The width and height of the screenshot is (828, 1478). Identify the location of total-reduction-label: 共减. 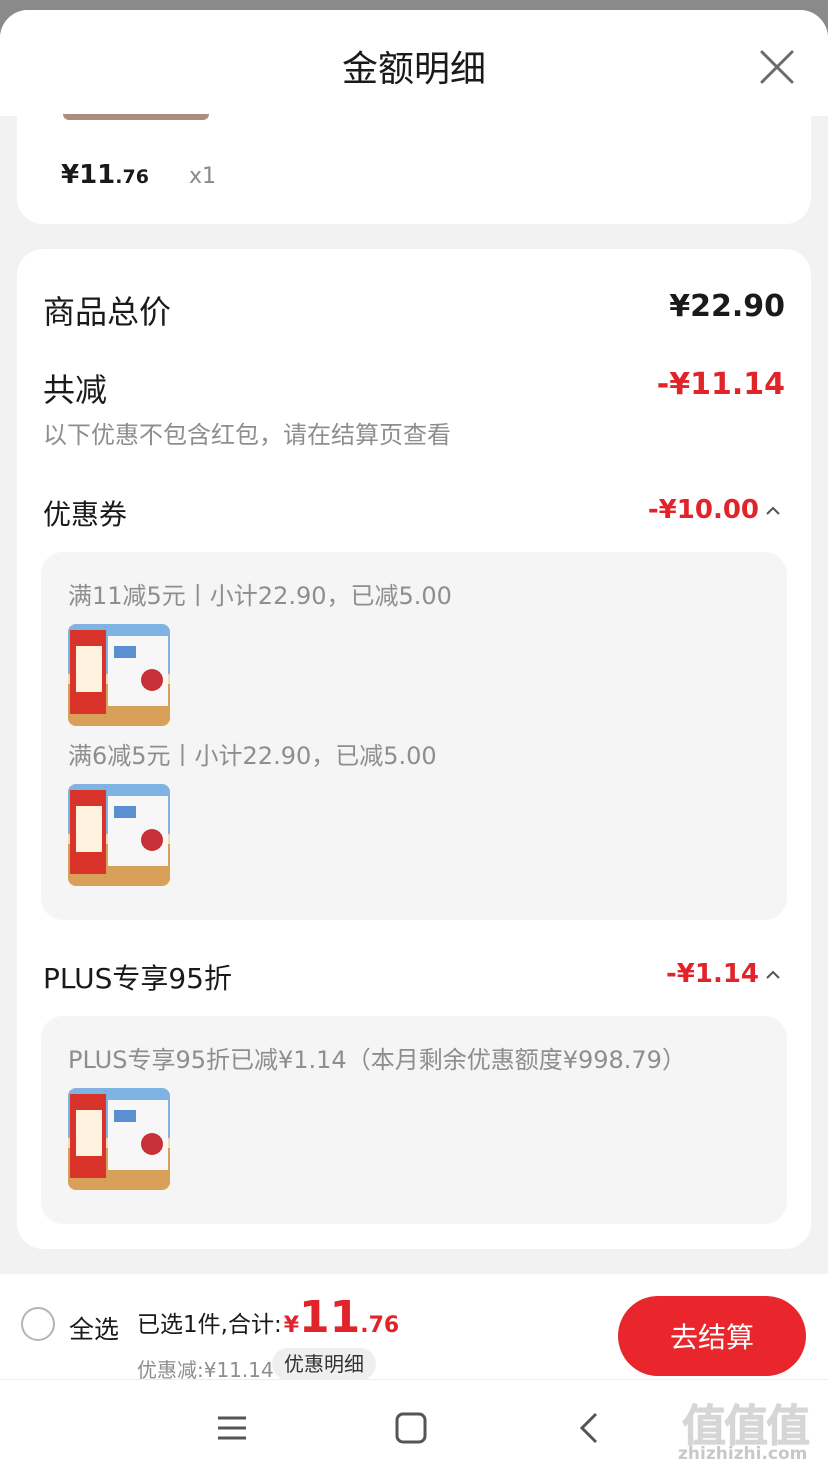
(75, 390).